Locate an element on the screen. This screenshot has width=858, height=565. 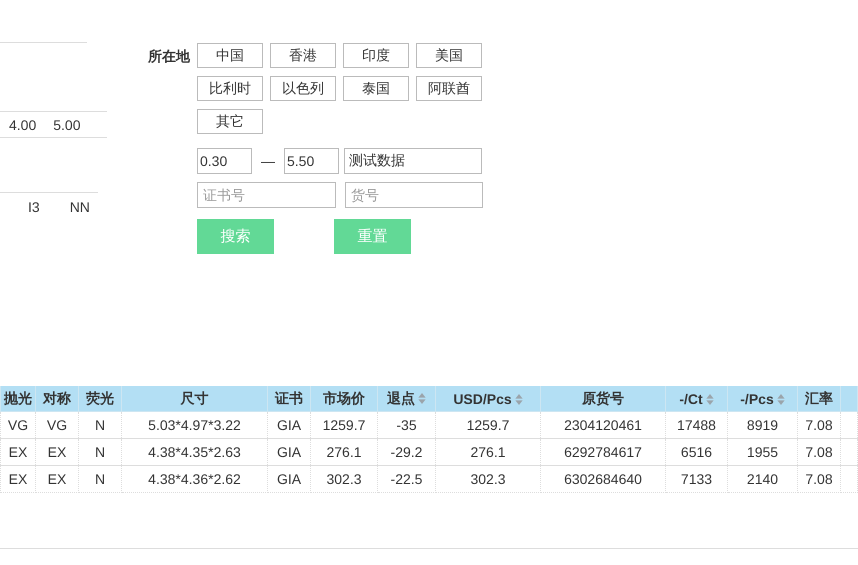
column-header: 荧光 is located at coordinates (100, 399).